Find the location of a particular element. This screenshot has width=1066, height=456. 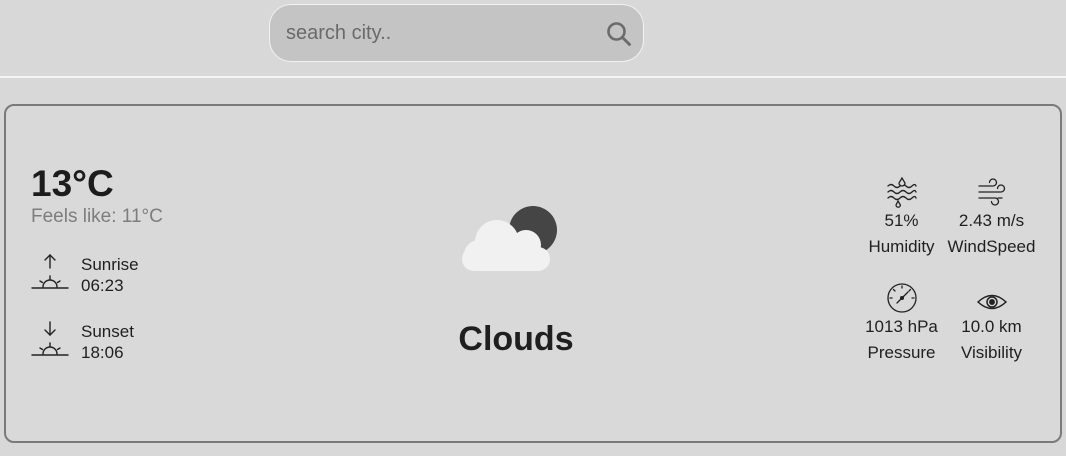

sunset-label: Sunset is located at coordinates (107, 331).